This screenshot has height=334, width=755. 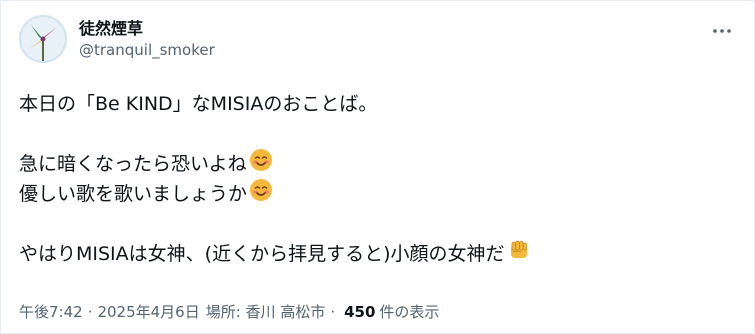 I want to click on tweet-line: 優しい歌を歌いましょうか, so click(x=376, y=194).